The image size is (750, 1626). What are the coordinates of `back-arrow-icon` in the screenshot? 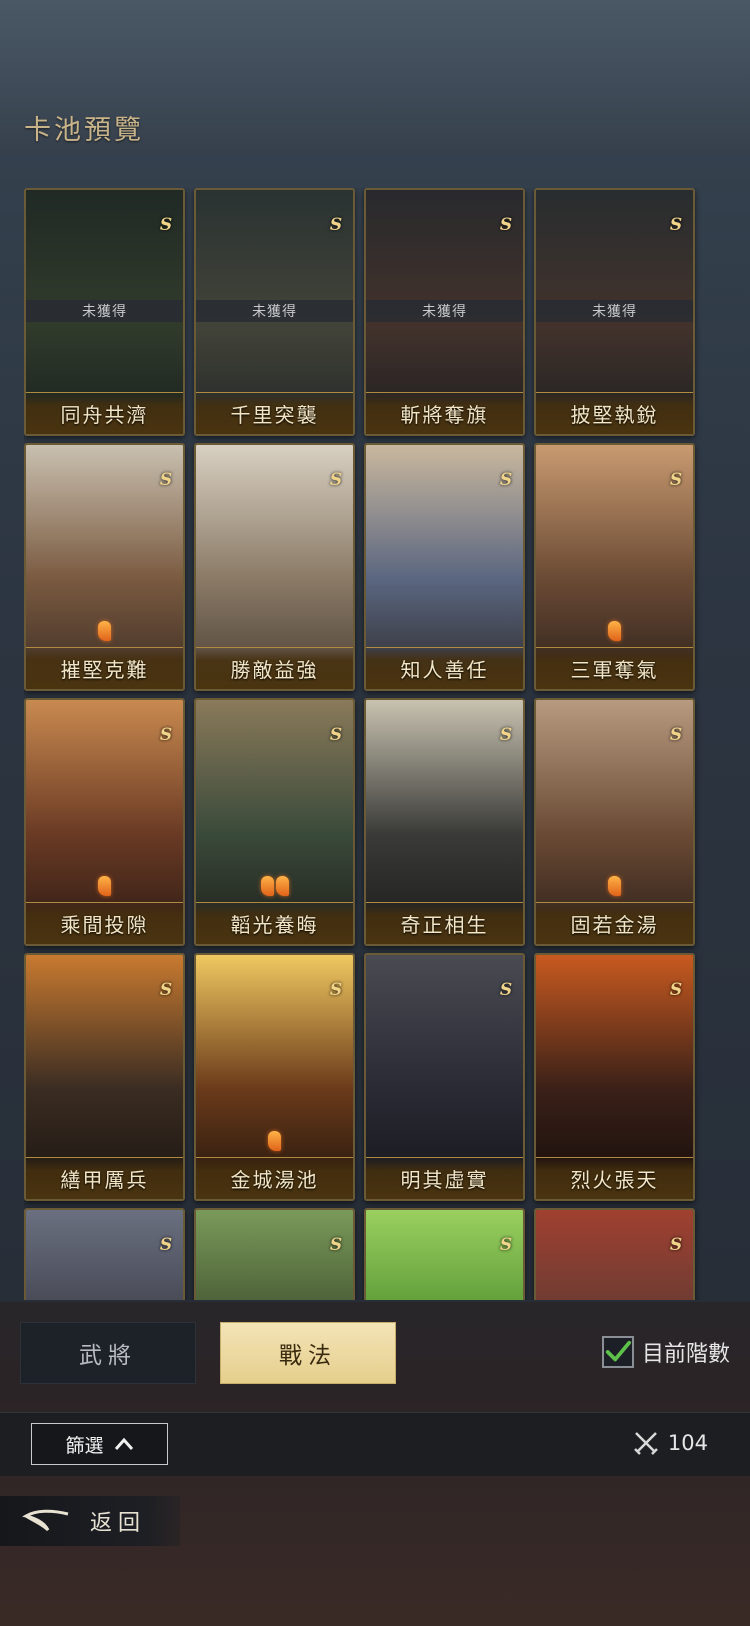 It's located at (45, 1520).